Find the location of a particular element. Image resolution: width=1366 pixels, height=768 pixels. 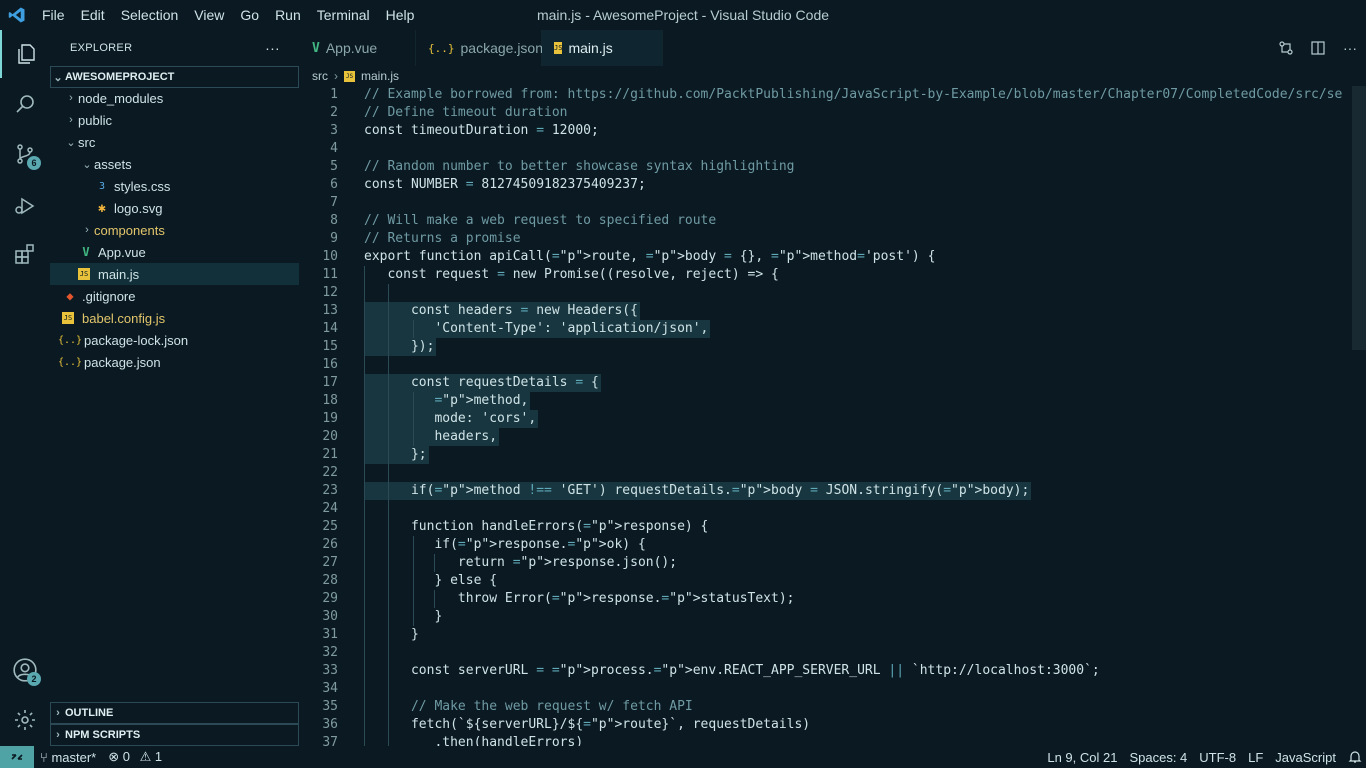

code-line: 28 } else { is located at coordinates (833, 581).